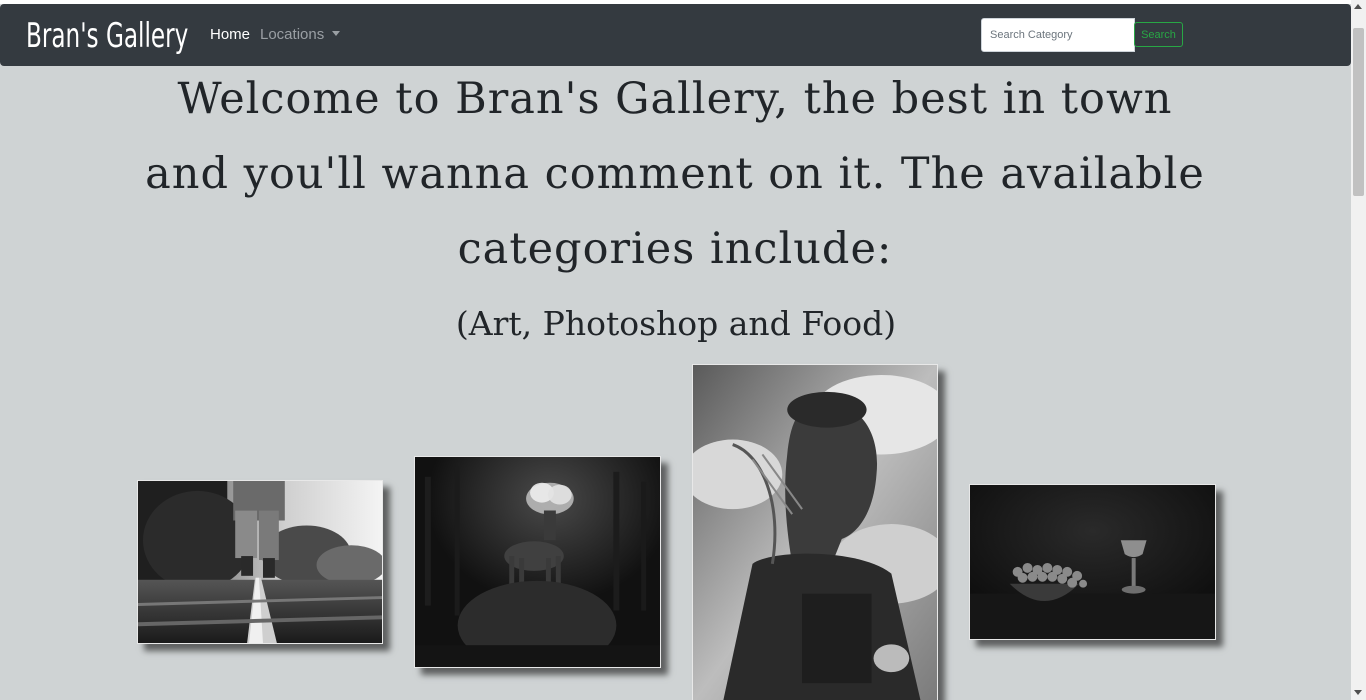 The width and height of the screenshot is (1366, 700). Describe the element at coordinates (1358, 692) in the screenshot. I see `scroll-down-arrow-icon` at that location.